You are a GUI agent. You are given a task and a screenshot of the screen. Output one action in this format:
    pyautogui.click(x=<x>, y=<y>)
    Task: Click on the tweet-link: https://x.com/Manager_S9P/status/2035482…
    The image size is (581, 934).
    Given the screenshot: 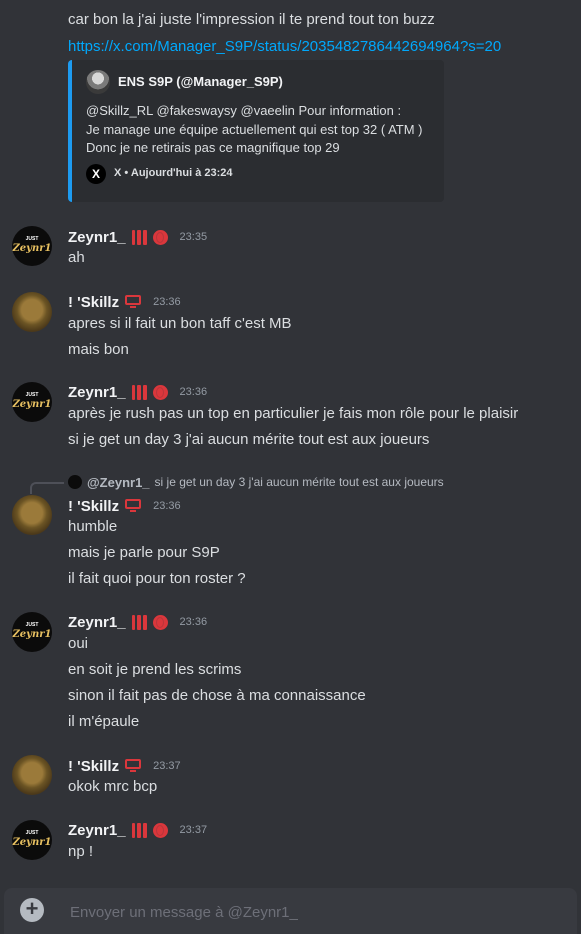 What is the action you would take?
    pyautogui.click(x=284, y=47)
    